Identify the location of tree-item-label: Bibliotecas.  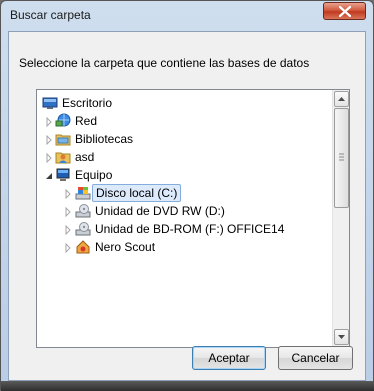
(104, 139).